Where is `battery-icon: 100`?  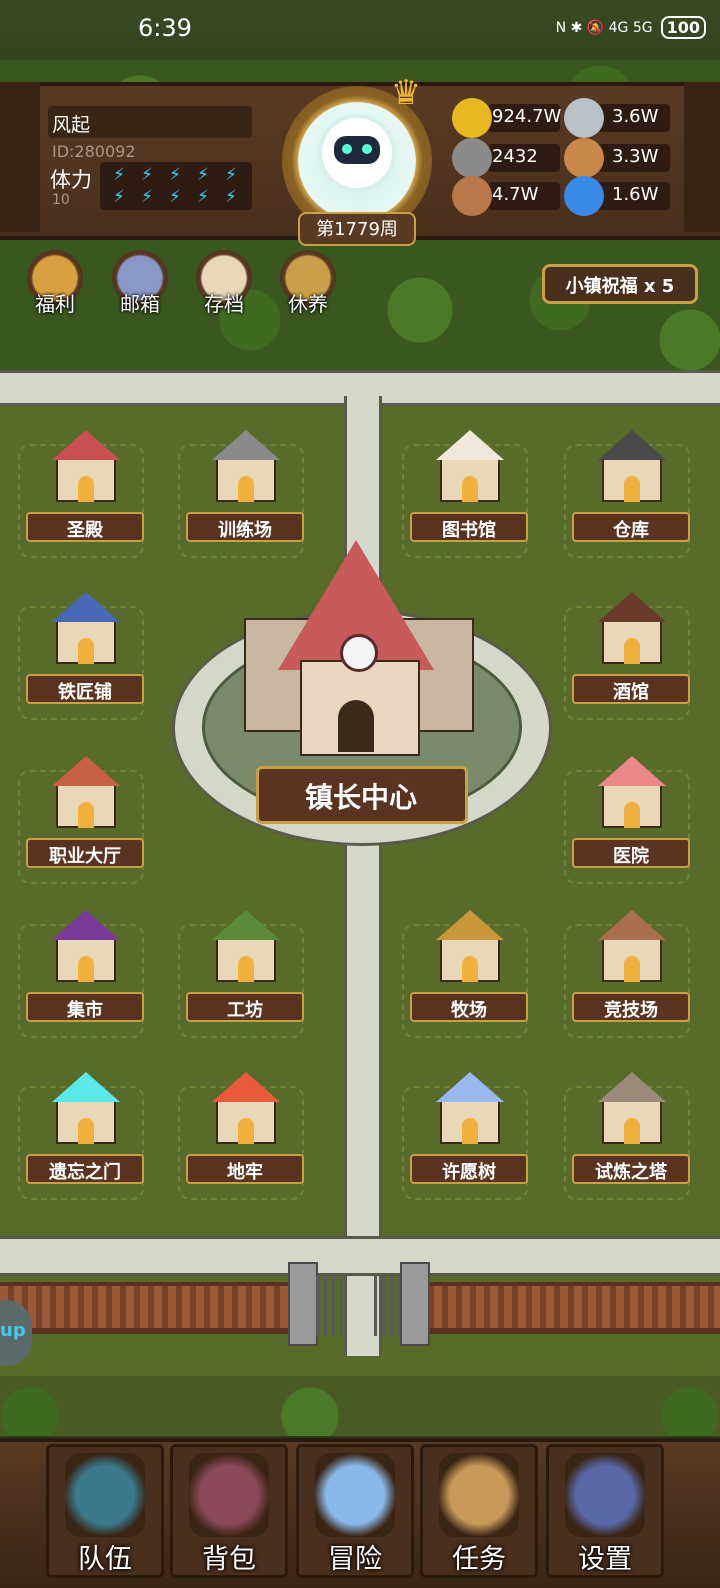 battery-icon: 100 is located at coordinates (683, 27).